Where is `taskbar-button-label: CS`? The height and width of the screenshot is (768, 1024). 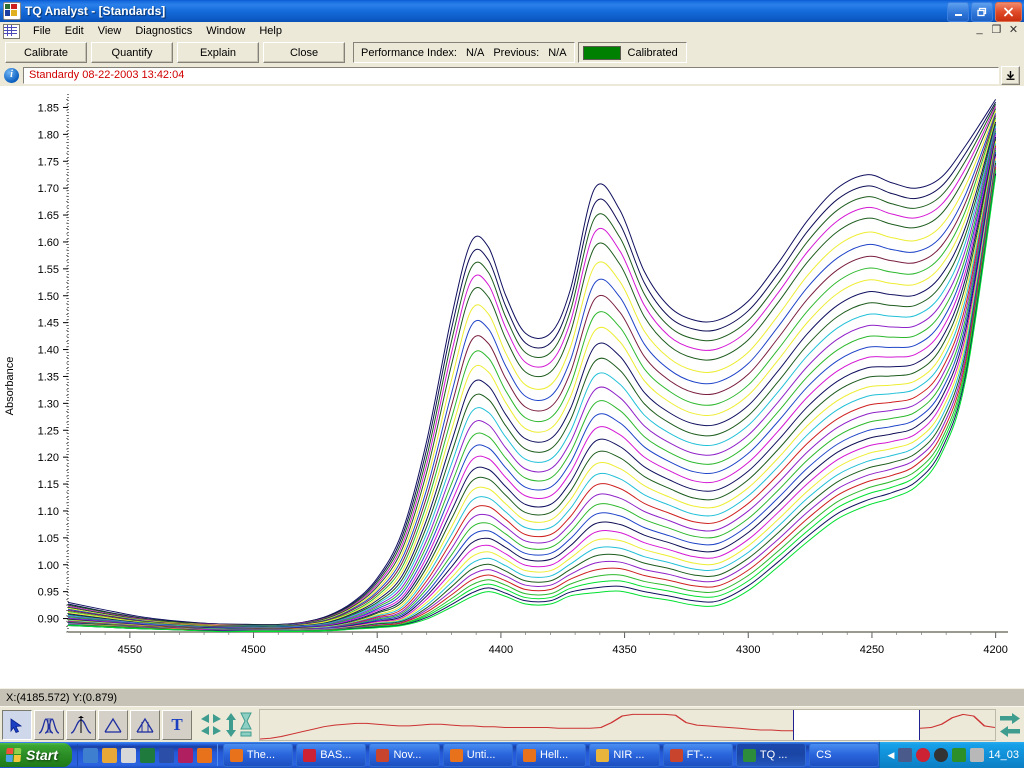
taskbar-button-label: CS is located at coordinates (824, 755).